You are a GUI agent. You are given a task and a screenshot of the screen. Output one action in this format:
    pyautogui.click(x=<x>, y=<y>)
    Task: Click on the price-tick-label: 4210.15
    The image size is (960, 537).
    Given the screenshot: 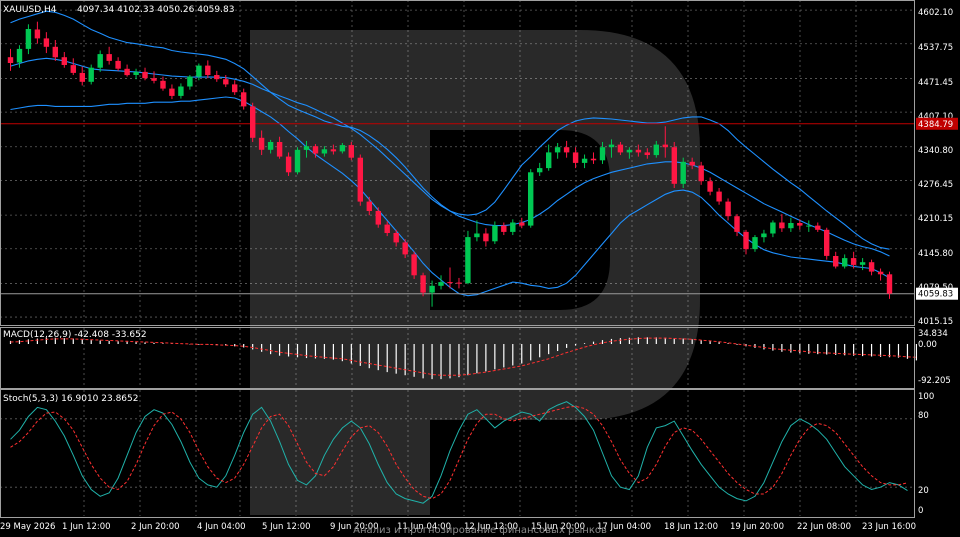 What is the action you would take?
    pyautogui.click(x=935, y=219)
    